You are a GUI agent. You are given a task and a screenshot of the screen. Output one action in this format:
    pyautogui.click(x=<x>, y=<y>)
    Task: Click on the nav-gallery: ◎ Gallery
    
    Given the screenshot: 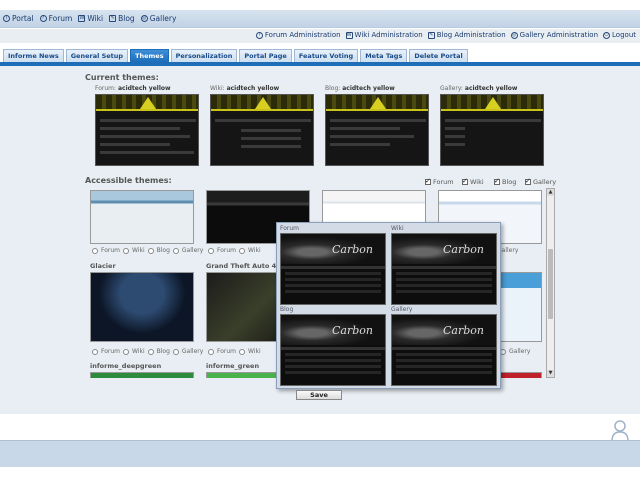 What is the action you would take?
    pyautogui.click(x=158, y=18)
    